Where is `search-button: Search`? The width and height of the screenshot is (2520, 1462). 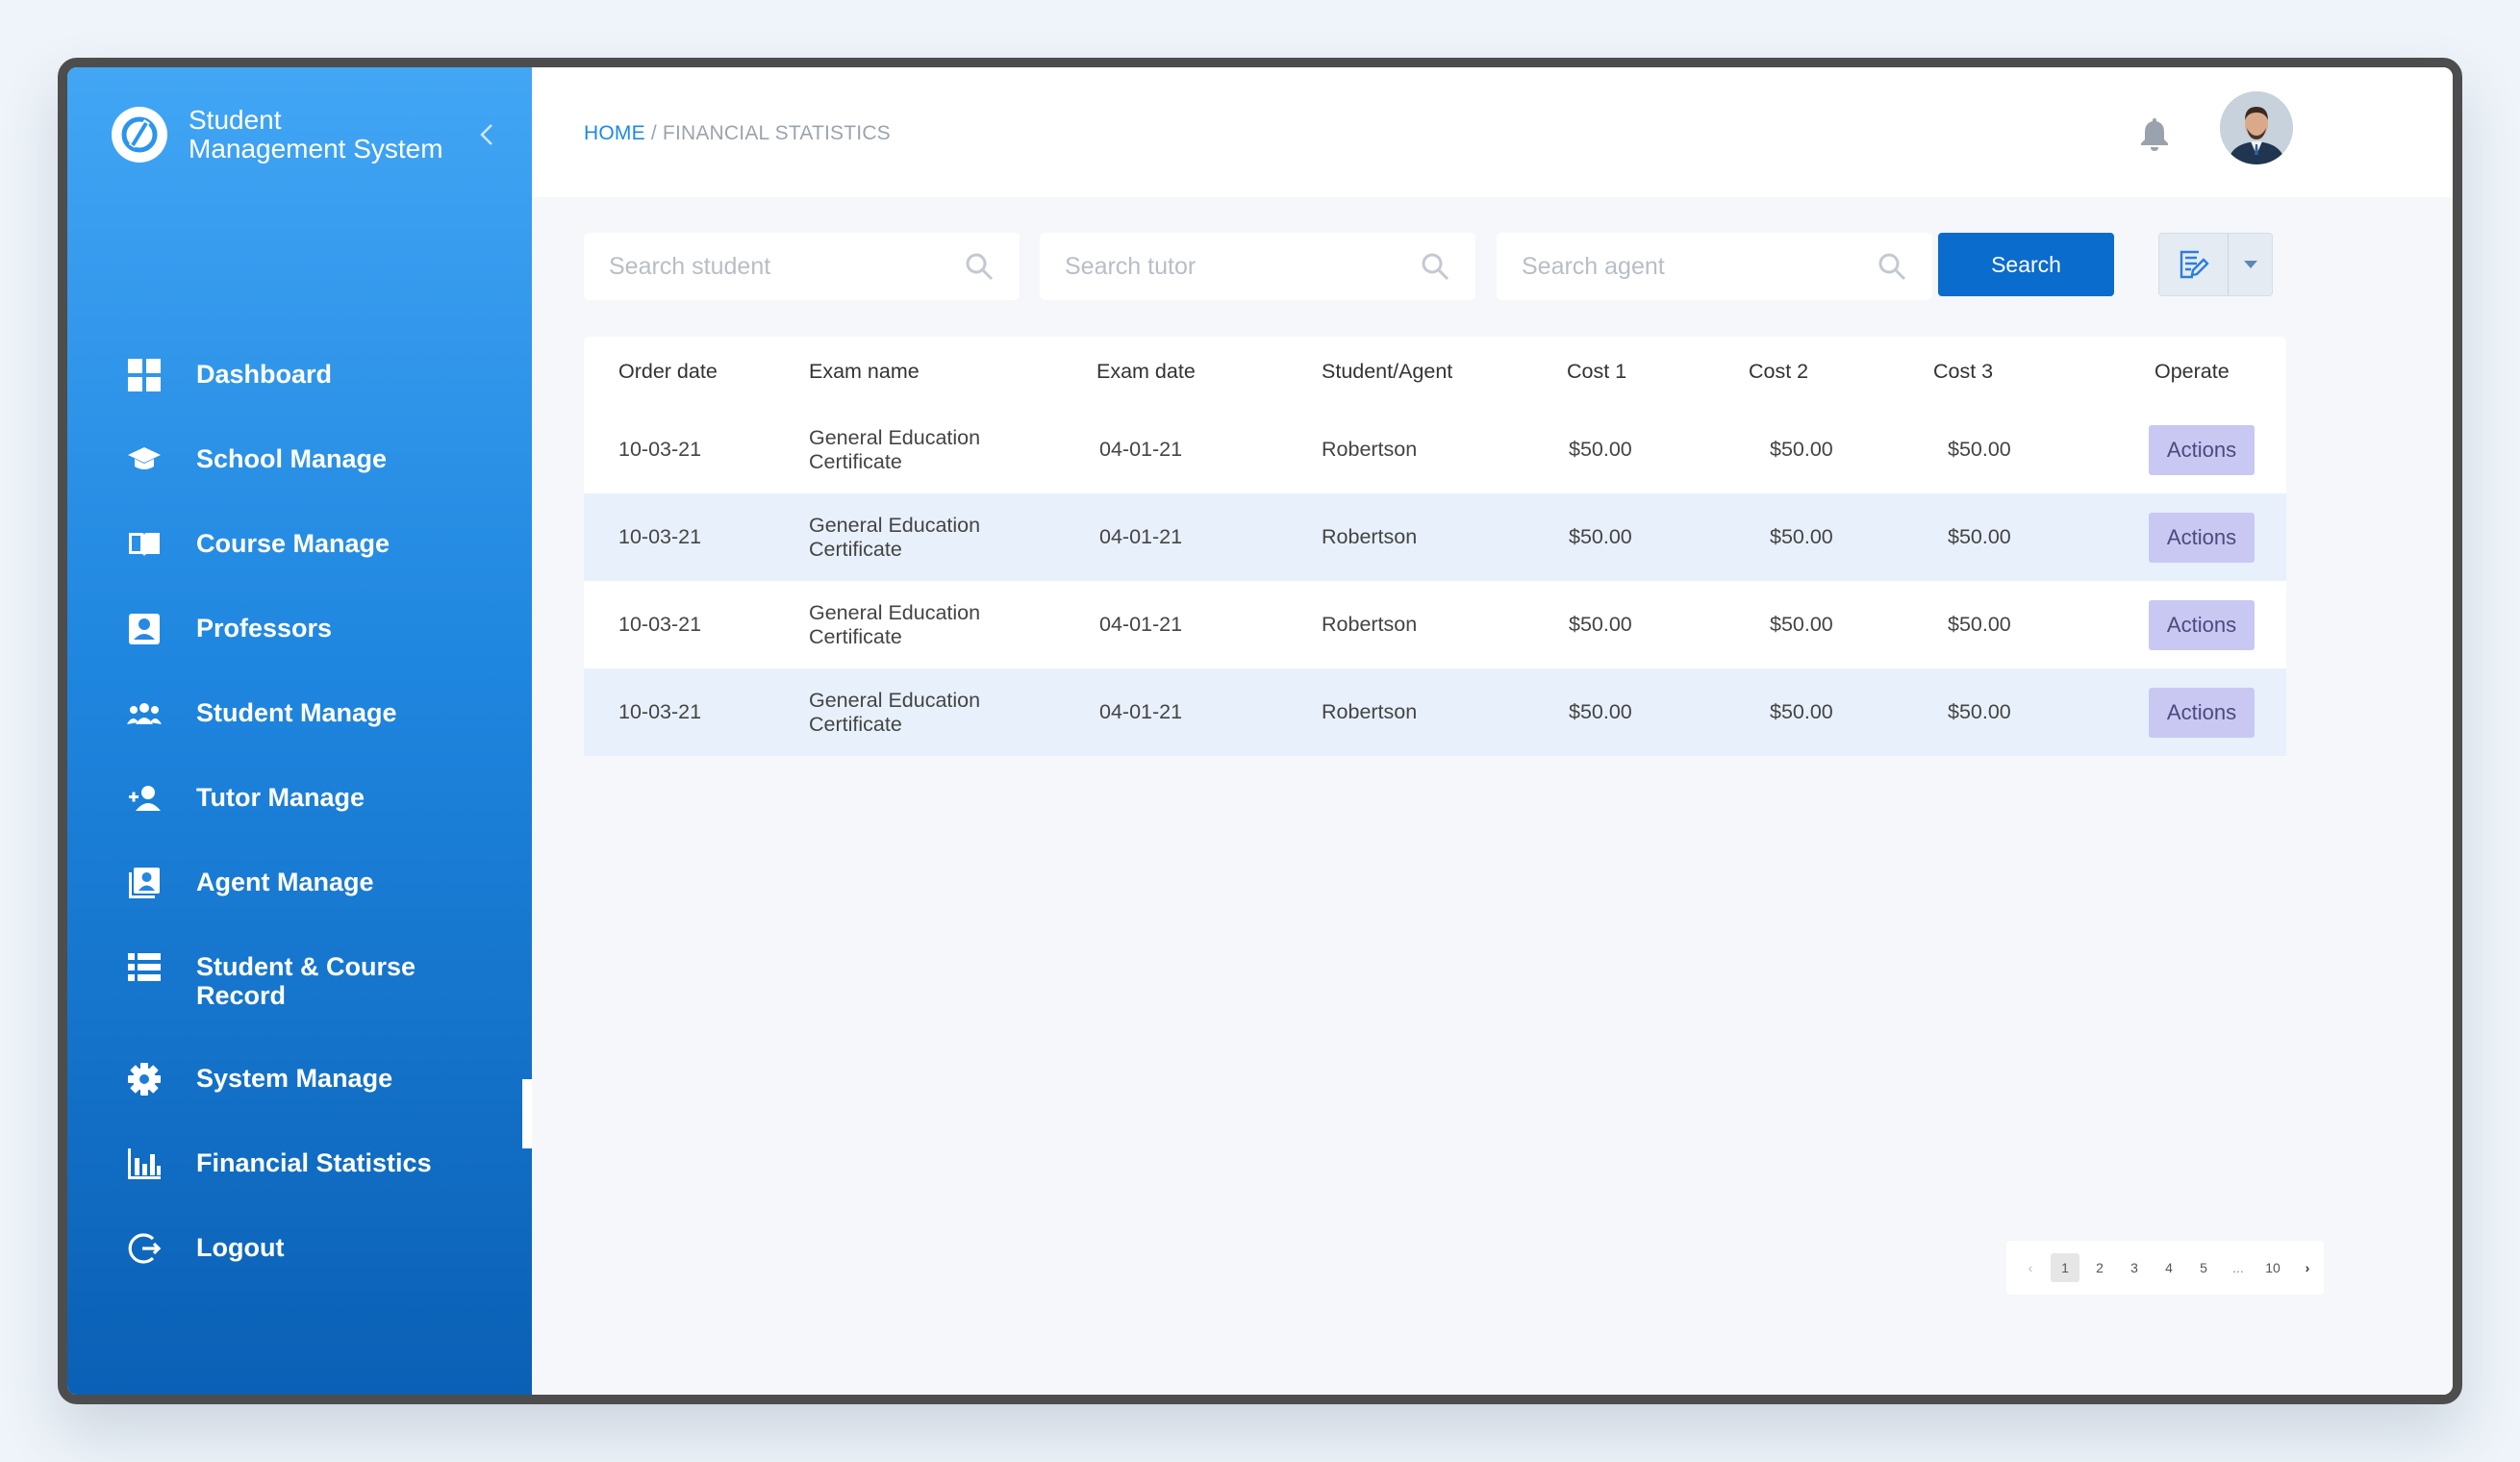 search-button: Search is located at coordinates (2026, 264).